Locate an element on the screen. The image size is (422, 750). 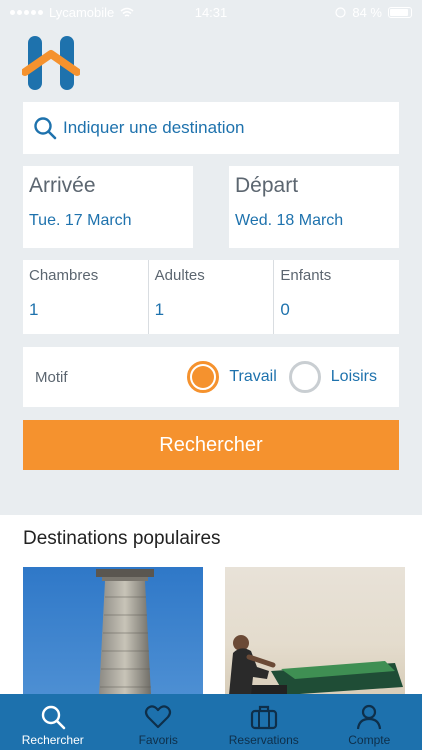
heart-icon is located at coordinates (158, 717).